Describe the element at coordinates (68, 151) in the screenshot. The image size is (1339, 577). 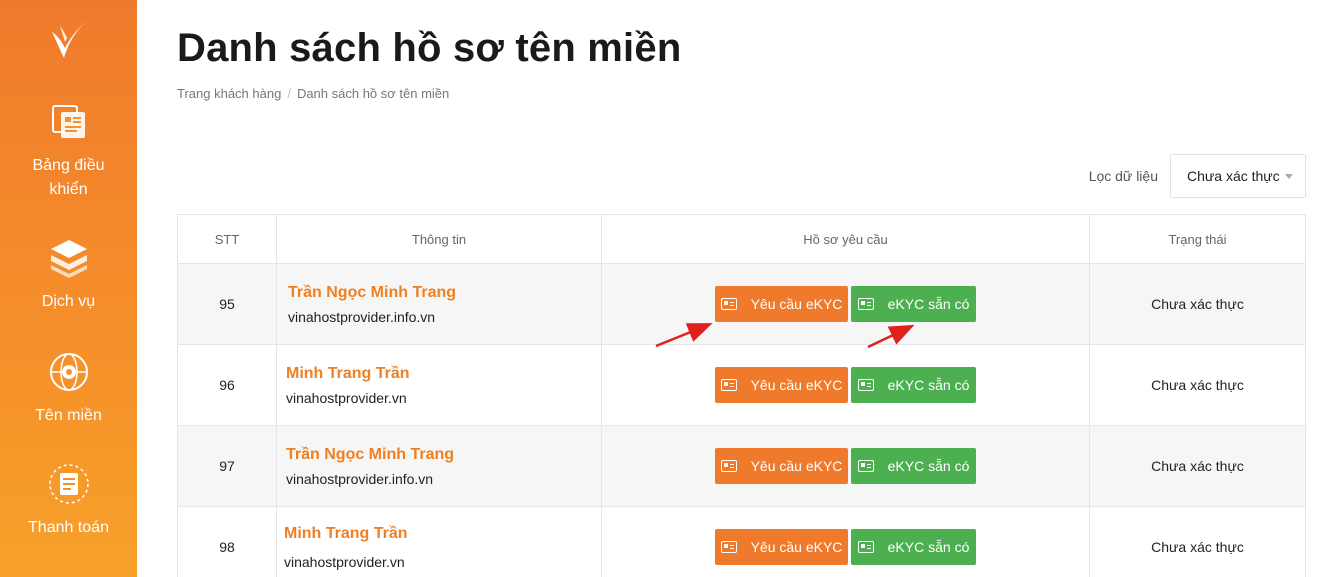
I see `sidebar-item-dashboard: Bảng điều khiển` at that location.